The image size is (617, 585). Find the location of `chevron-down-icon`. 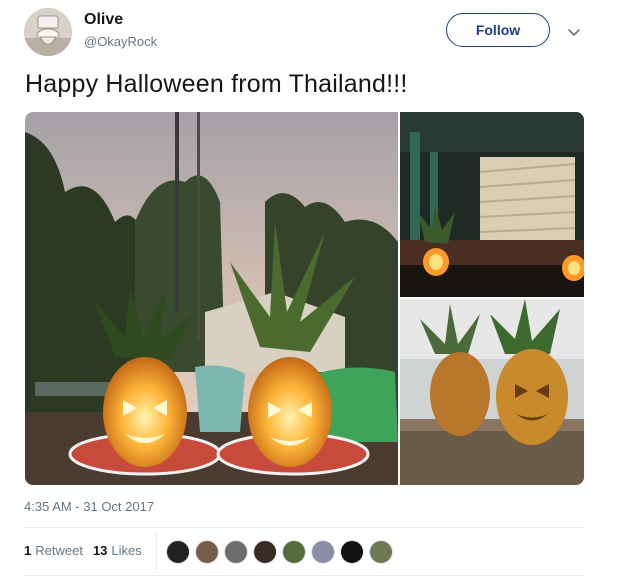

chevron-down-icon is located at coordinates (574, 32).